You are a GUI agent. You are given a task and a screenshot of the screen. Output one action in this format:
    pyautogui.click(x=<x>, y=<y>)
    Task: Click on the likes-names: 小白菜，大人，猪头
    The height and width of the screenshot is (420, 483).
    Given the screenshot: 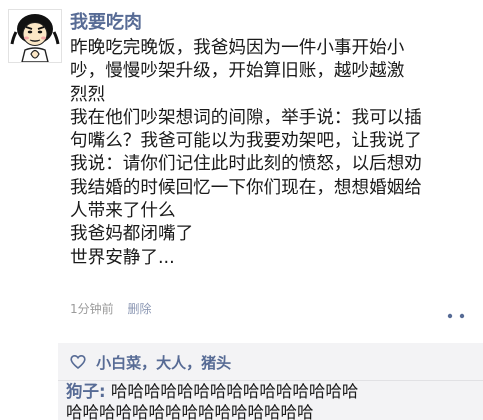 What is the action you would take?
    pyautogui.click(x=163, y=363)
    